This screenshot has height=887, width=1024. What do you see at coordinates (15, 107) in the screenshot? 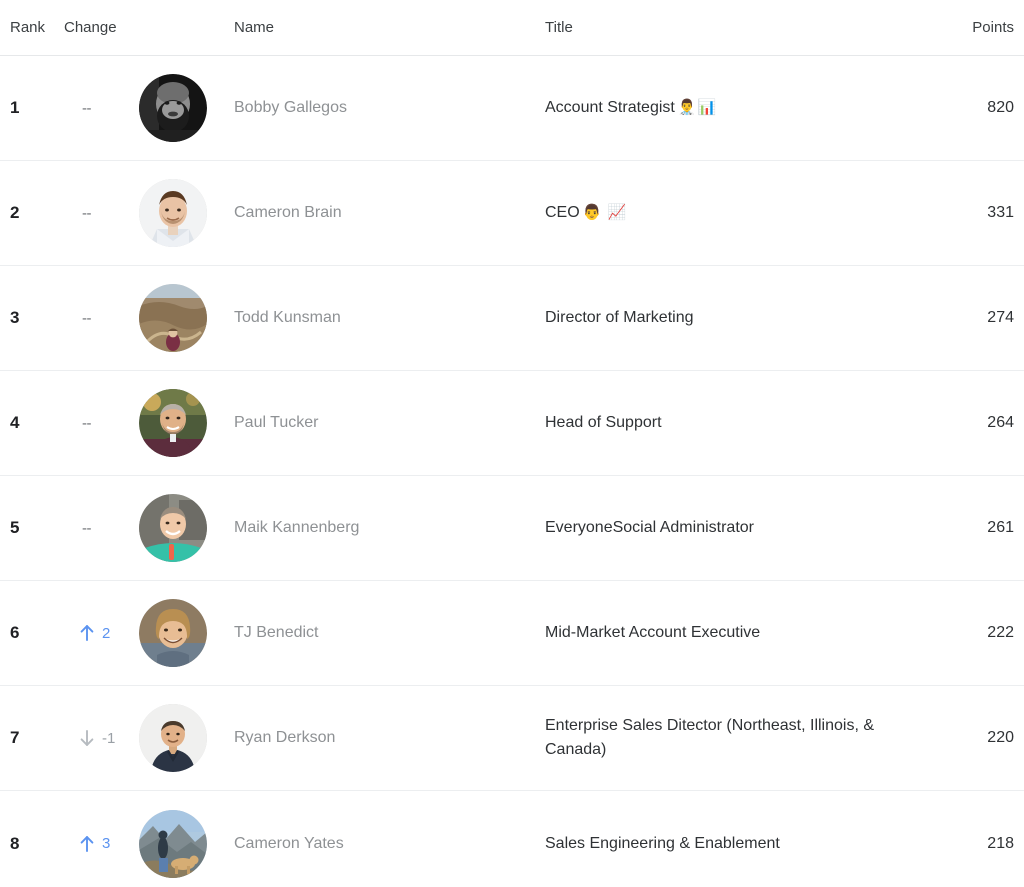
I see `rank-value: 1` at bounding box center [15, 107].